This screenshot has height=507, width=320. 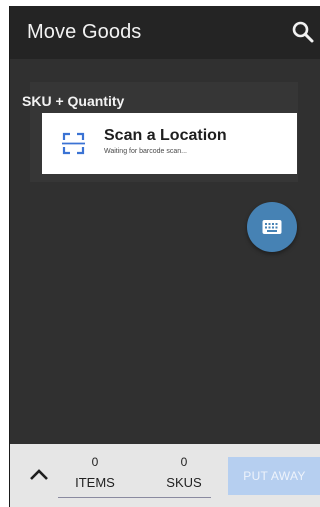 I want to click on put-away-button: PUT AWAY, so click(x=274, y=476).